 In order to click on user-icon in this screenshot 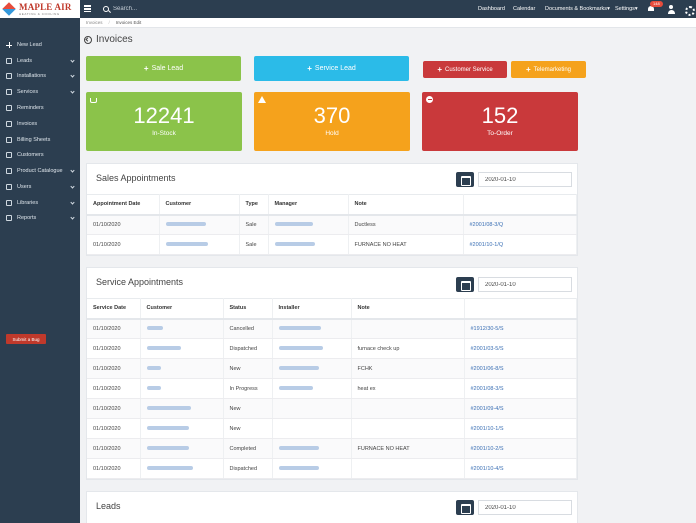, I will do `click(671, 9)`.